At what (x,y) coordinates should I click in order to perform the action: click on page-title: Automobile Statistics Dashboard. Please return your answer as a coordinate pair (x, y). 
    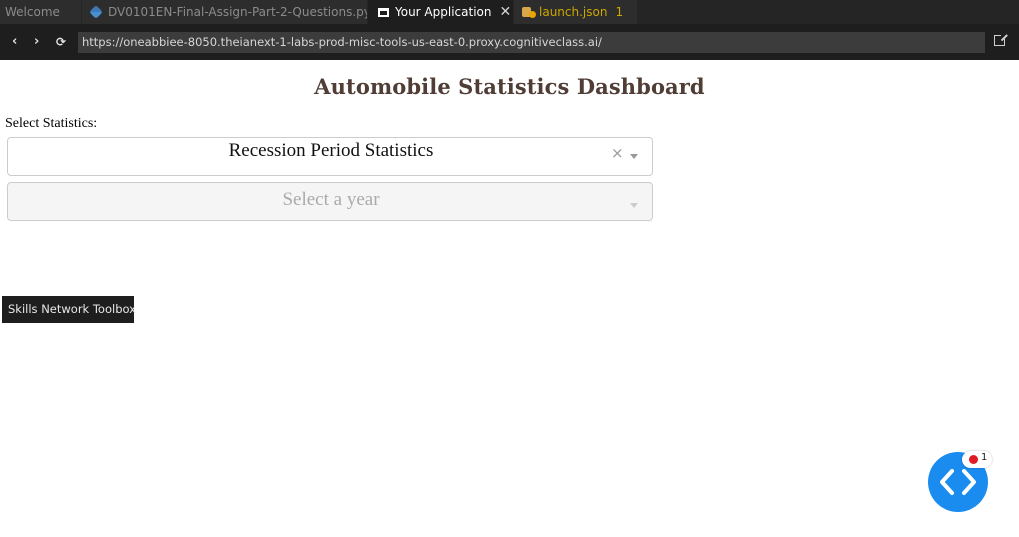
    Looking at the image, I should click on (509, 86).